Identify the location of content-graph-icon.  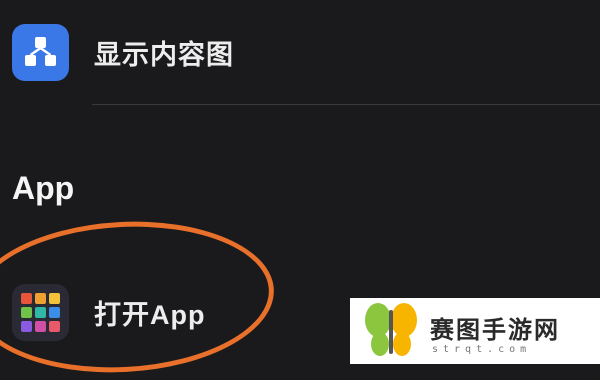
(40, 52).